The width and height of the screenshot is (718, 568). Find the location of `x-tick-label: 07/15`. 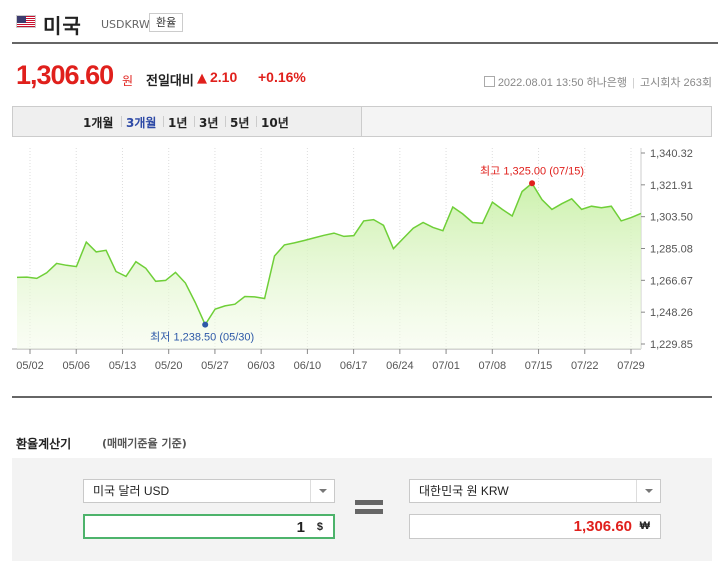

x-tick-label: 07/15 is located at coordinates (539, 366).